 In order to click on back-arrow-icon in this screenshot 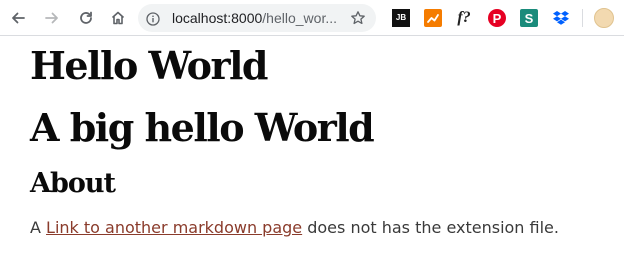, I will do `click(18, 18)`.